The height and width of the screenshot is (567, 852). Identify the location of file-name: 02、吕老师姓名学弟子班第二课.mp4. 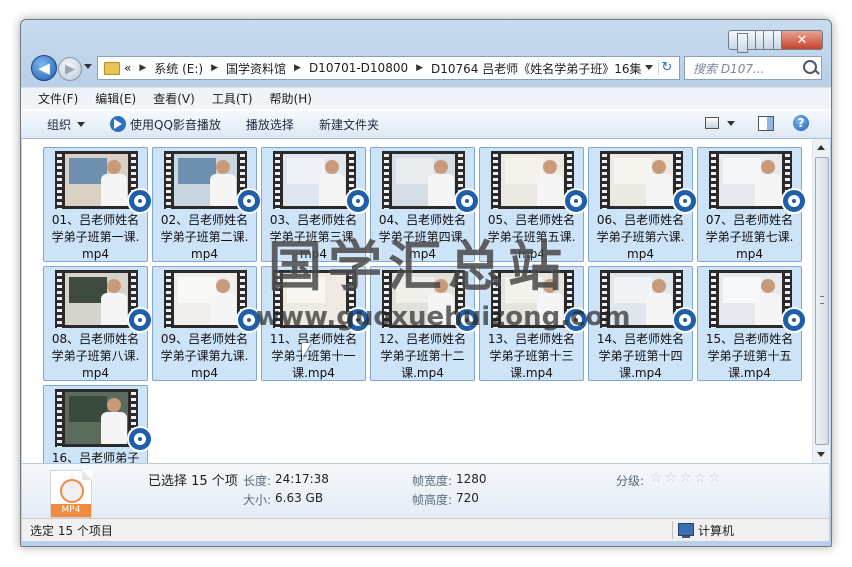
(204, 237).